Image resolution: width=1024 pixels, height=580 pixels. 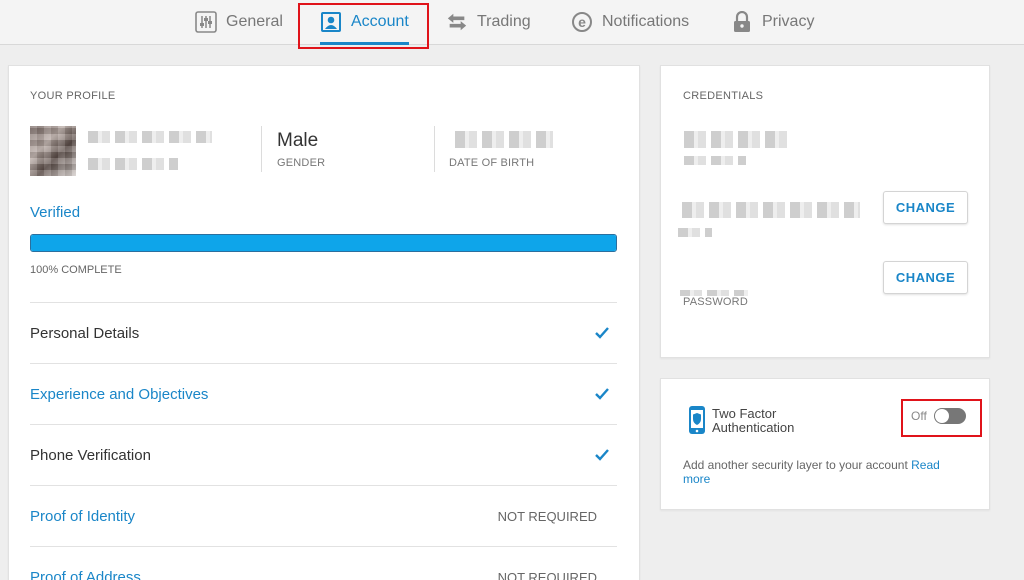 What do you see at coordinates (504, 21) in the screenshot?
I see `tab-label: Trading` at bounding box center [504, 21].